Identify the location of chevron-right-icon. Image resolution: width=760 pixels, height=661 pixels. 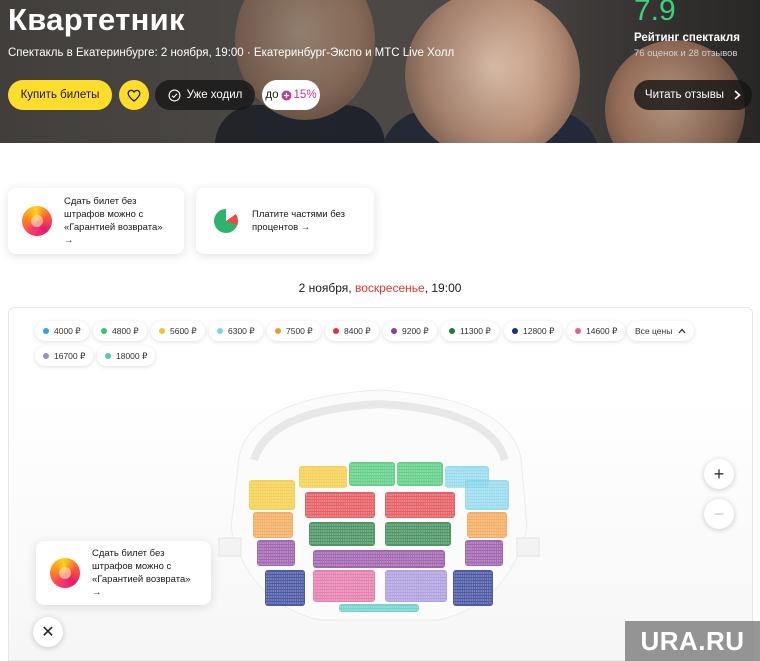
(737, 95).